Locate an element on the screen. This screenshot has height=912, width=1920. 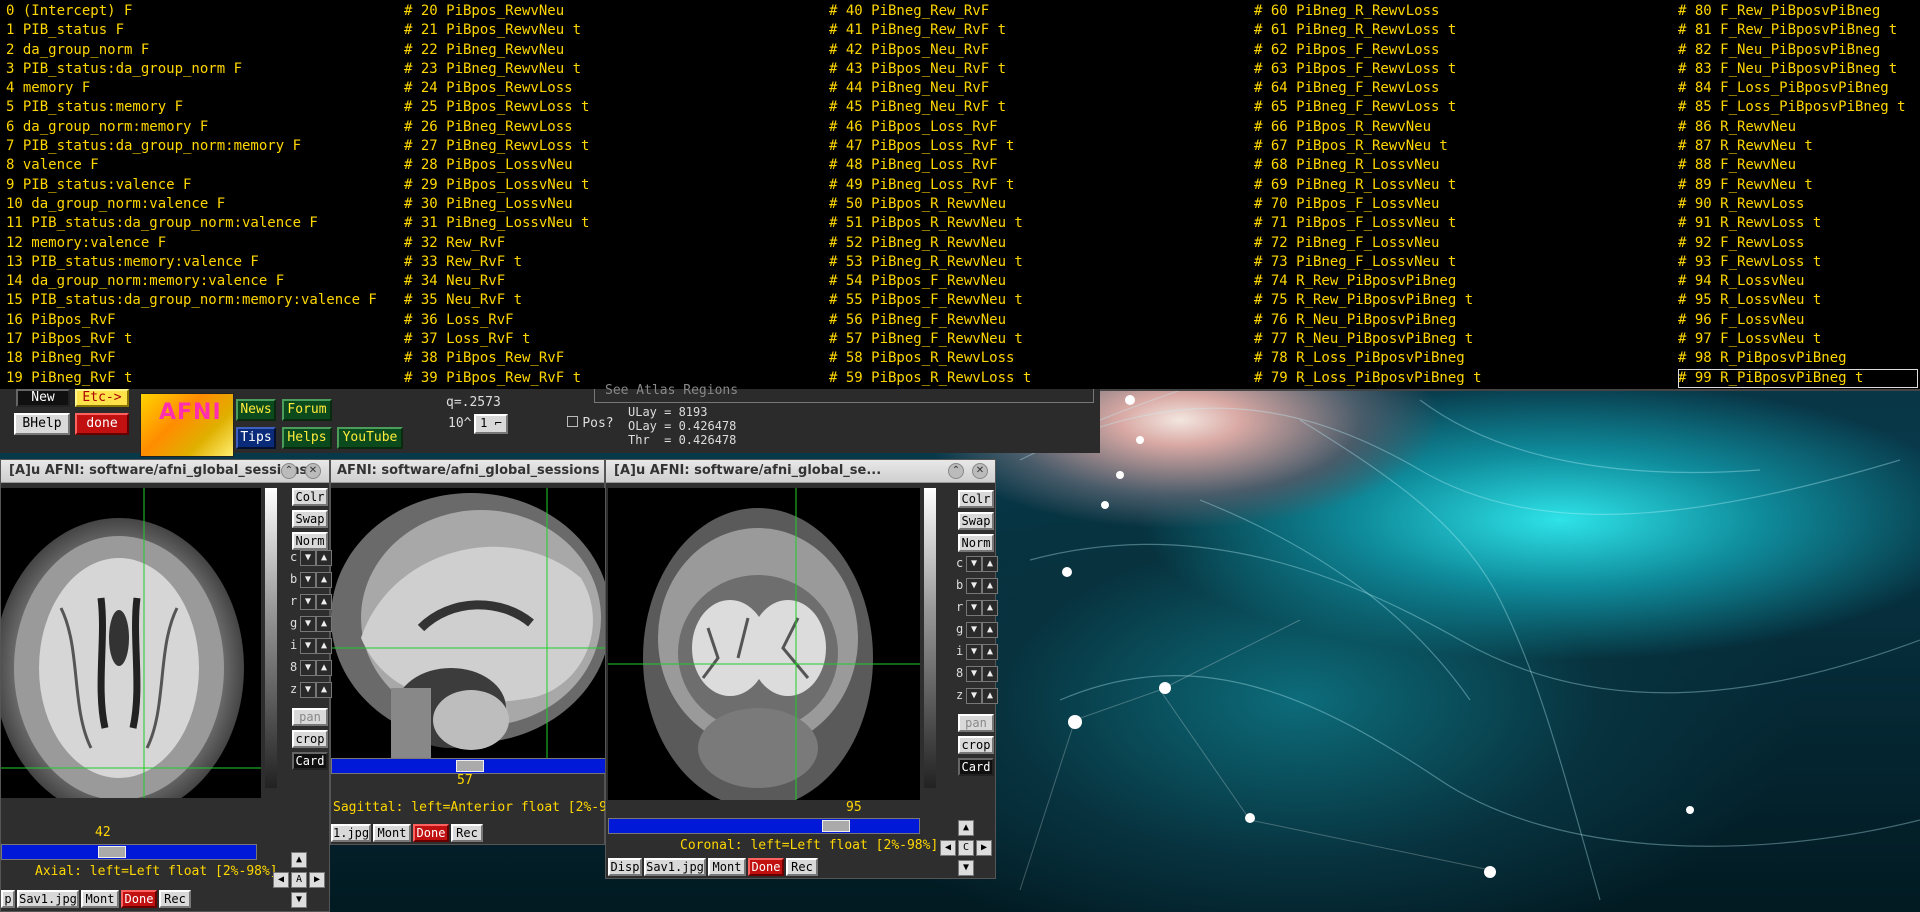
subbrick-item: # 38 PiBpos_Rew_RvF is located at coordinates (496, 358).